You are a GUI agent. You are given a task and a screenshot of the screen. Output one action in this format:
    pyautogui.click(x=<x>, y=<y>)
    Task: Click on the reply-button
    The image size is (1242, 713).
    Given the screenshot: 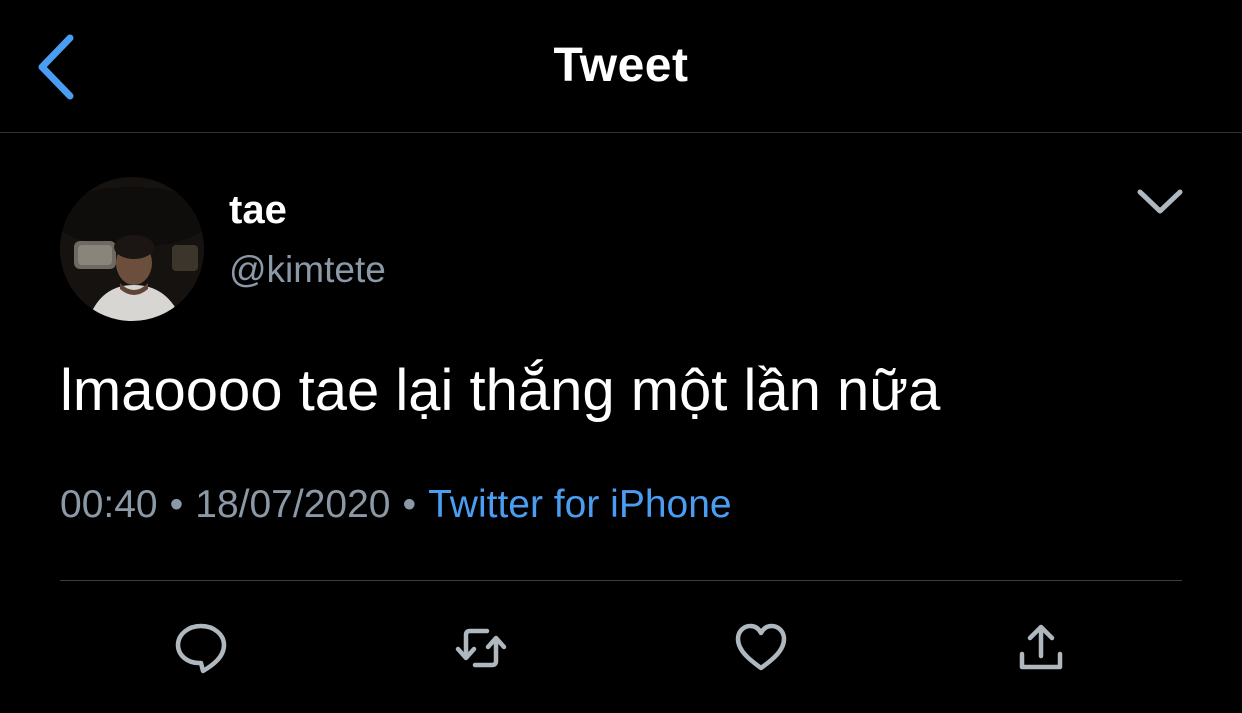 What is the action you would take?
    pyautogui.click(x=201, y=648)
    